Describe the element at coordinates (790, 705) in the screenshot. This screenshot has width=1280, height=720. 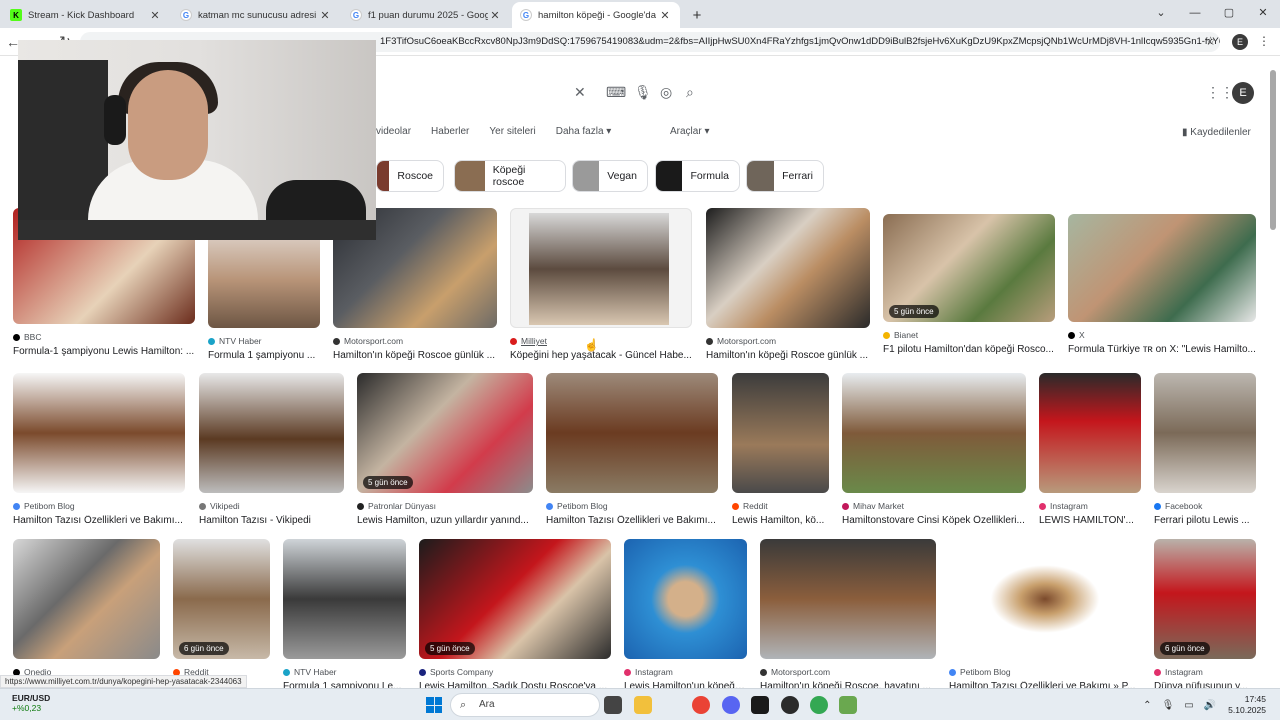
I see `steam-icon` at that location.